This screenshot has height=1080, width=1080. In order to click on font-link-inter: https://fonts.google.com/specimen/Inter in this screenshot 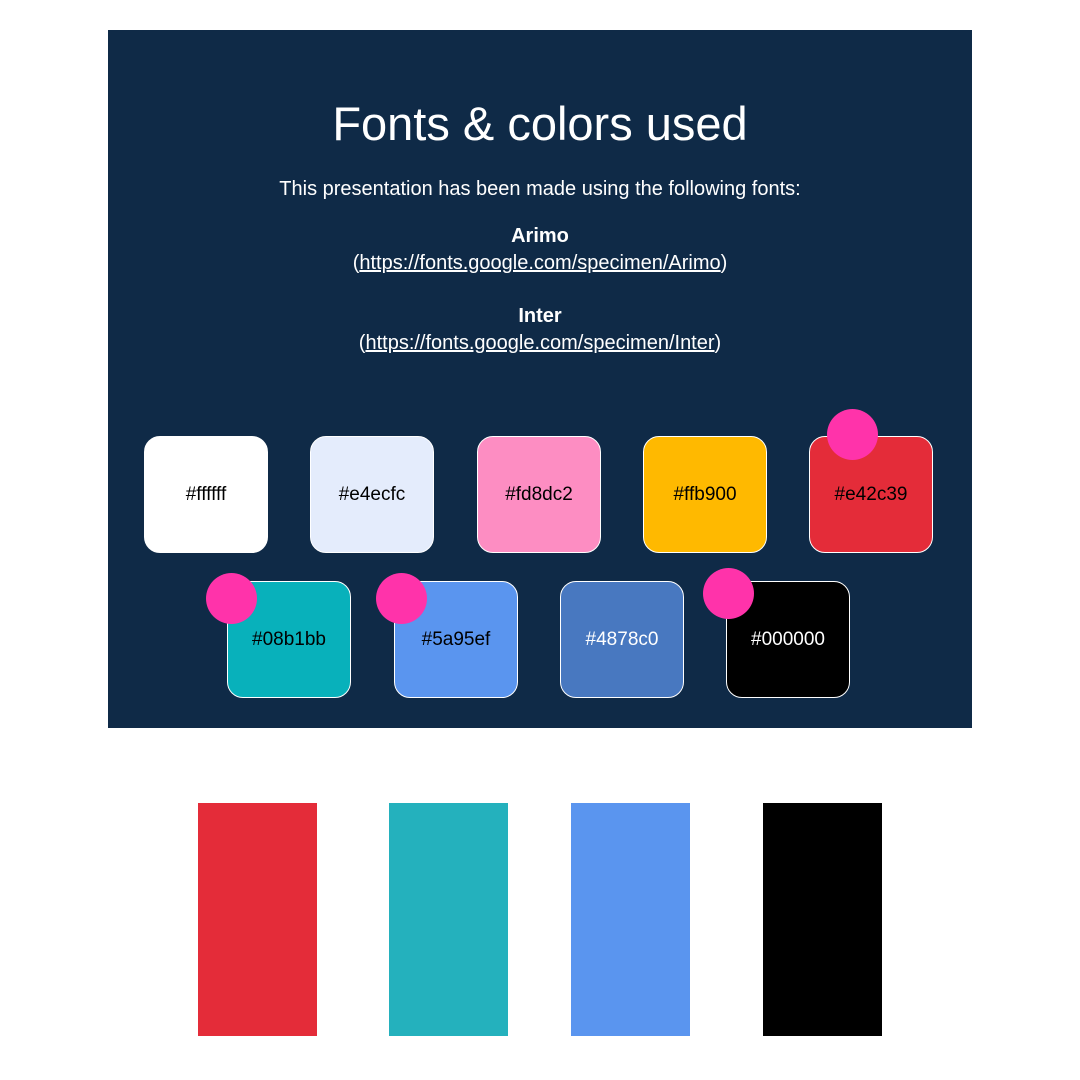, I will do `click(539, 343)`.